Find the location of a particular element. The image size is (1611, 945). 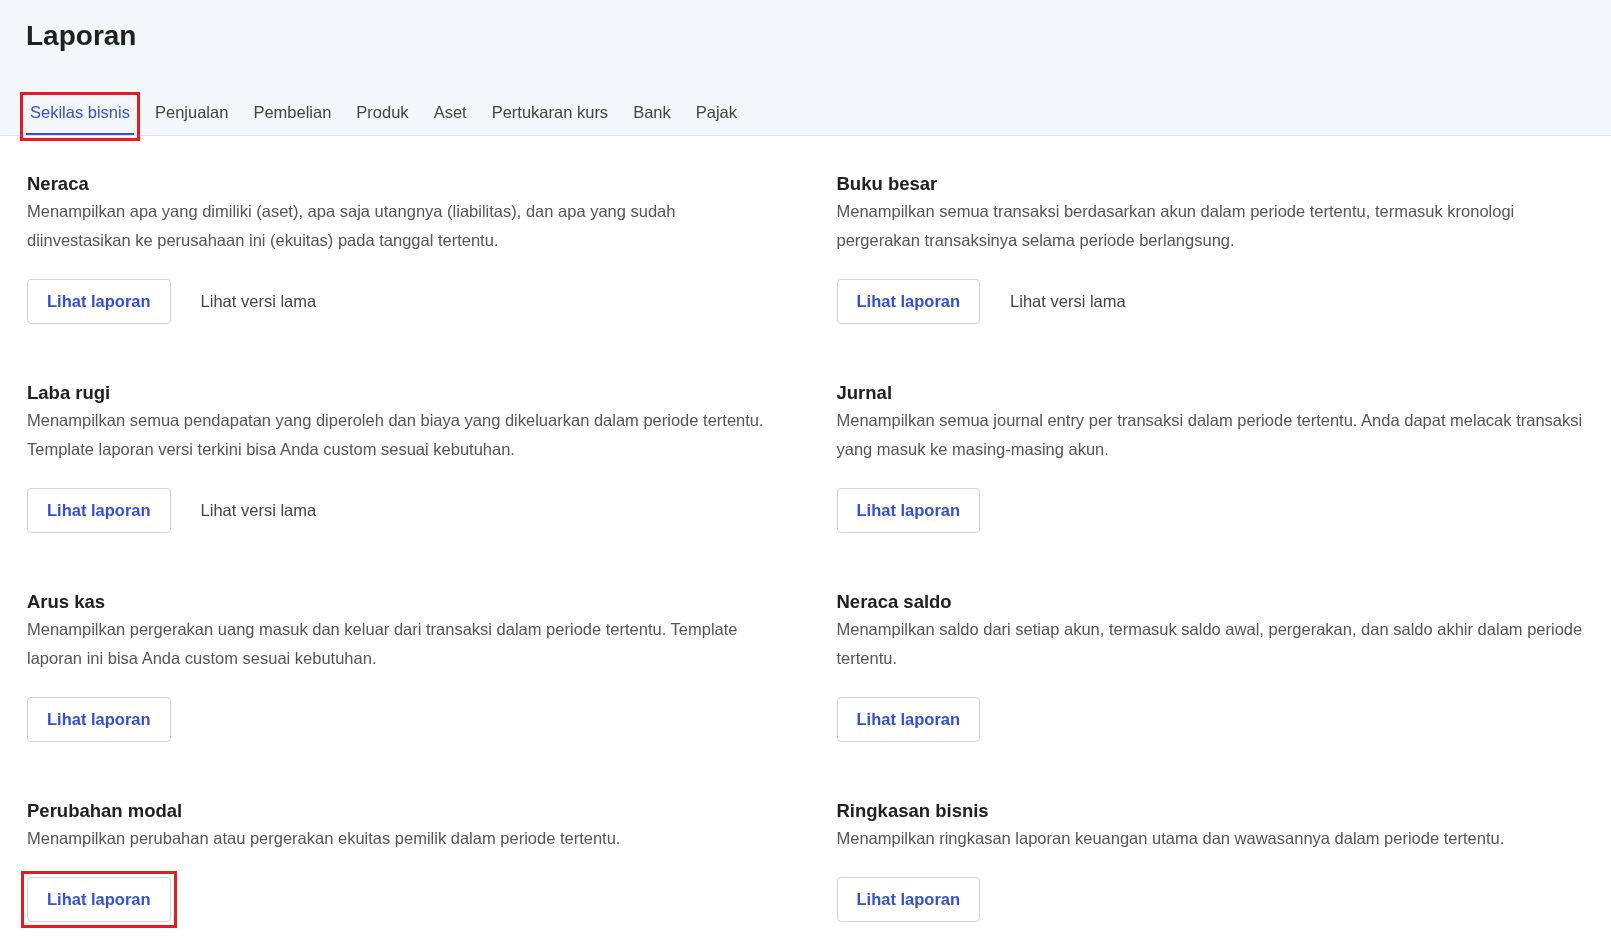

tab: Pajak is located at coordinates (716, 116).